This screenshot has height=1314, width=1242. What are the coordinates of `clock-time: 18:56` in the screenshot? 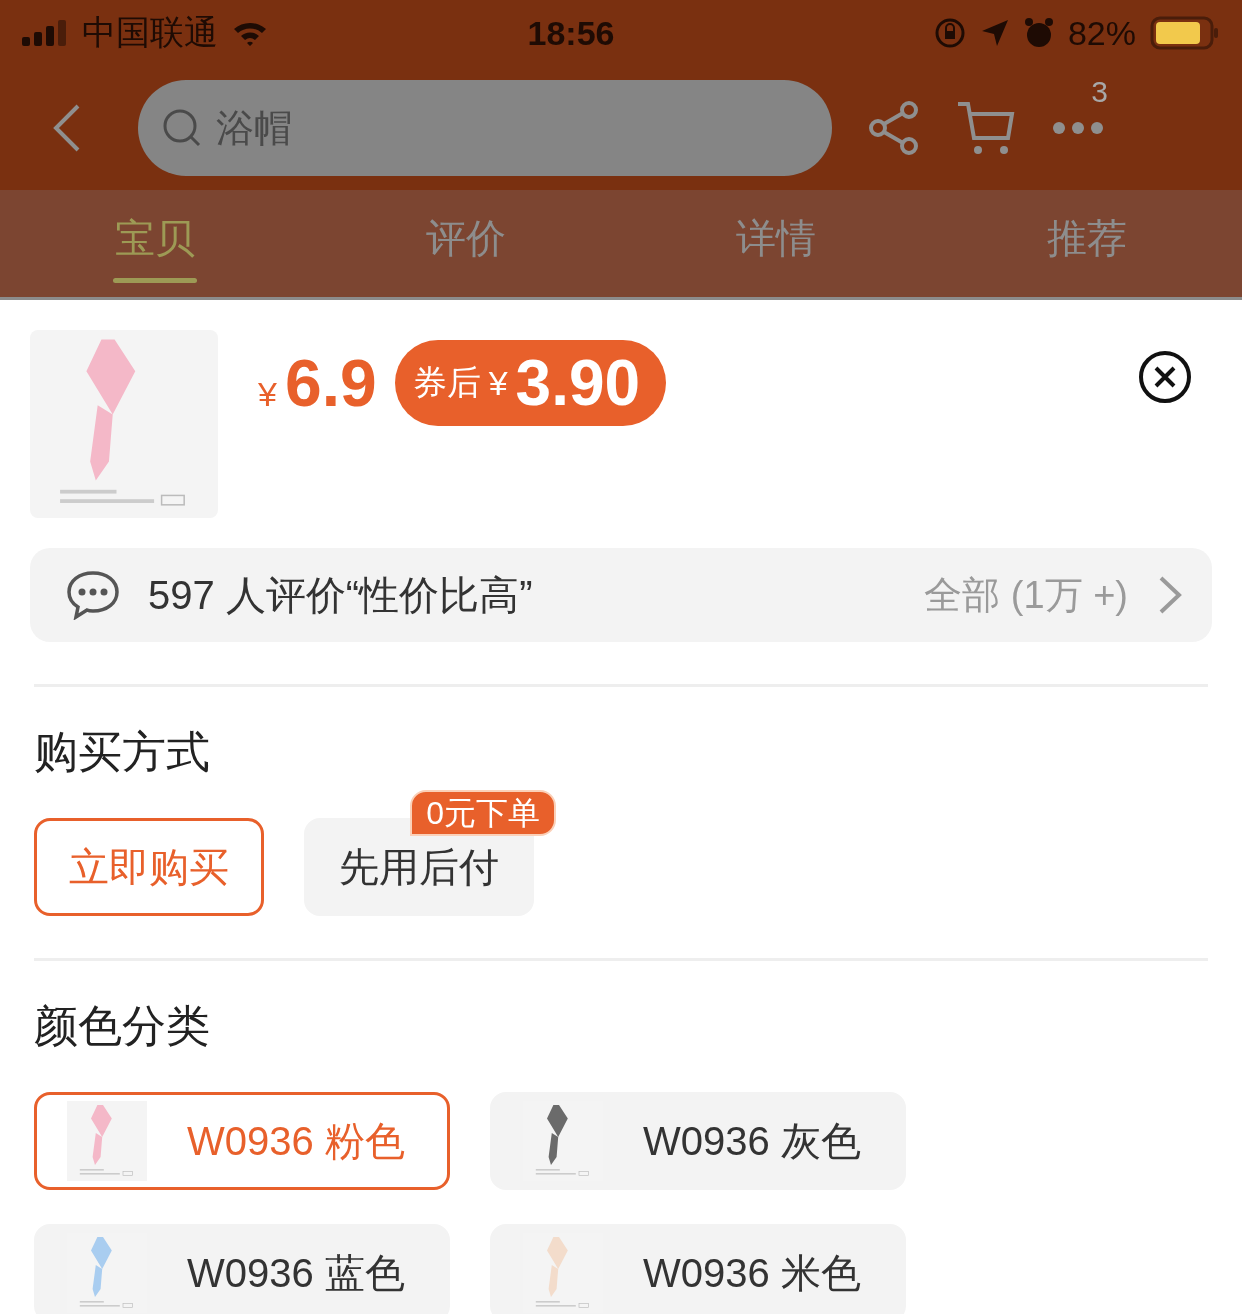 It's located at (571, 33).